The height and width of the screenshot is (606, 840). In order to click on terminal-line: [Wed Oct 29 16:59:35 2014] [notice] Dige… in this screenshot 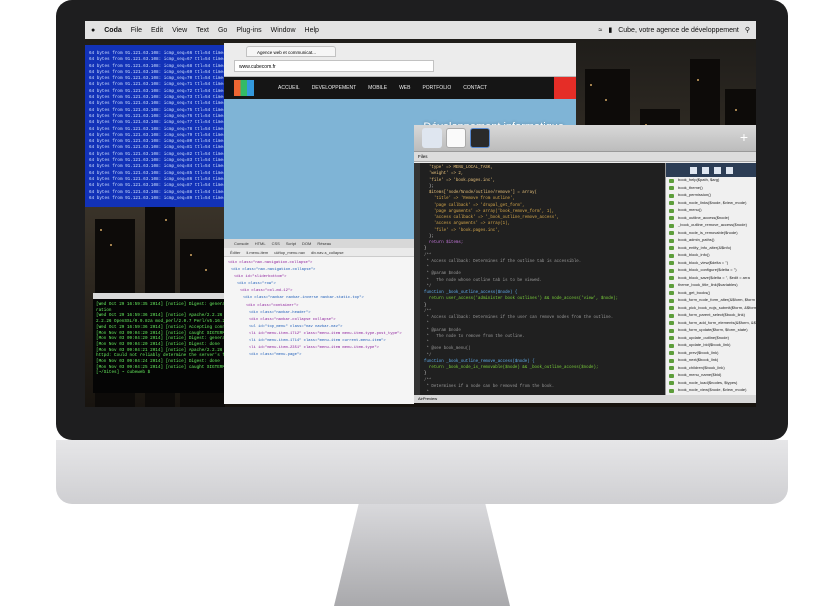, I will do `click(163, 304)`.